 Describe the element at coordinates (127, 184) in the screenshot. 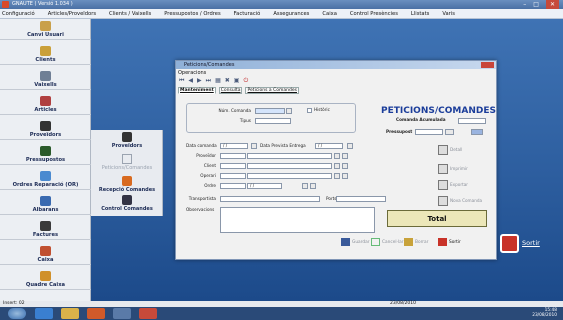

I see `subpanel-item-recepcio-comandes: Recepció Comandes` at that location.